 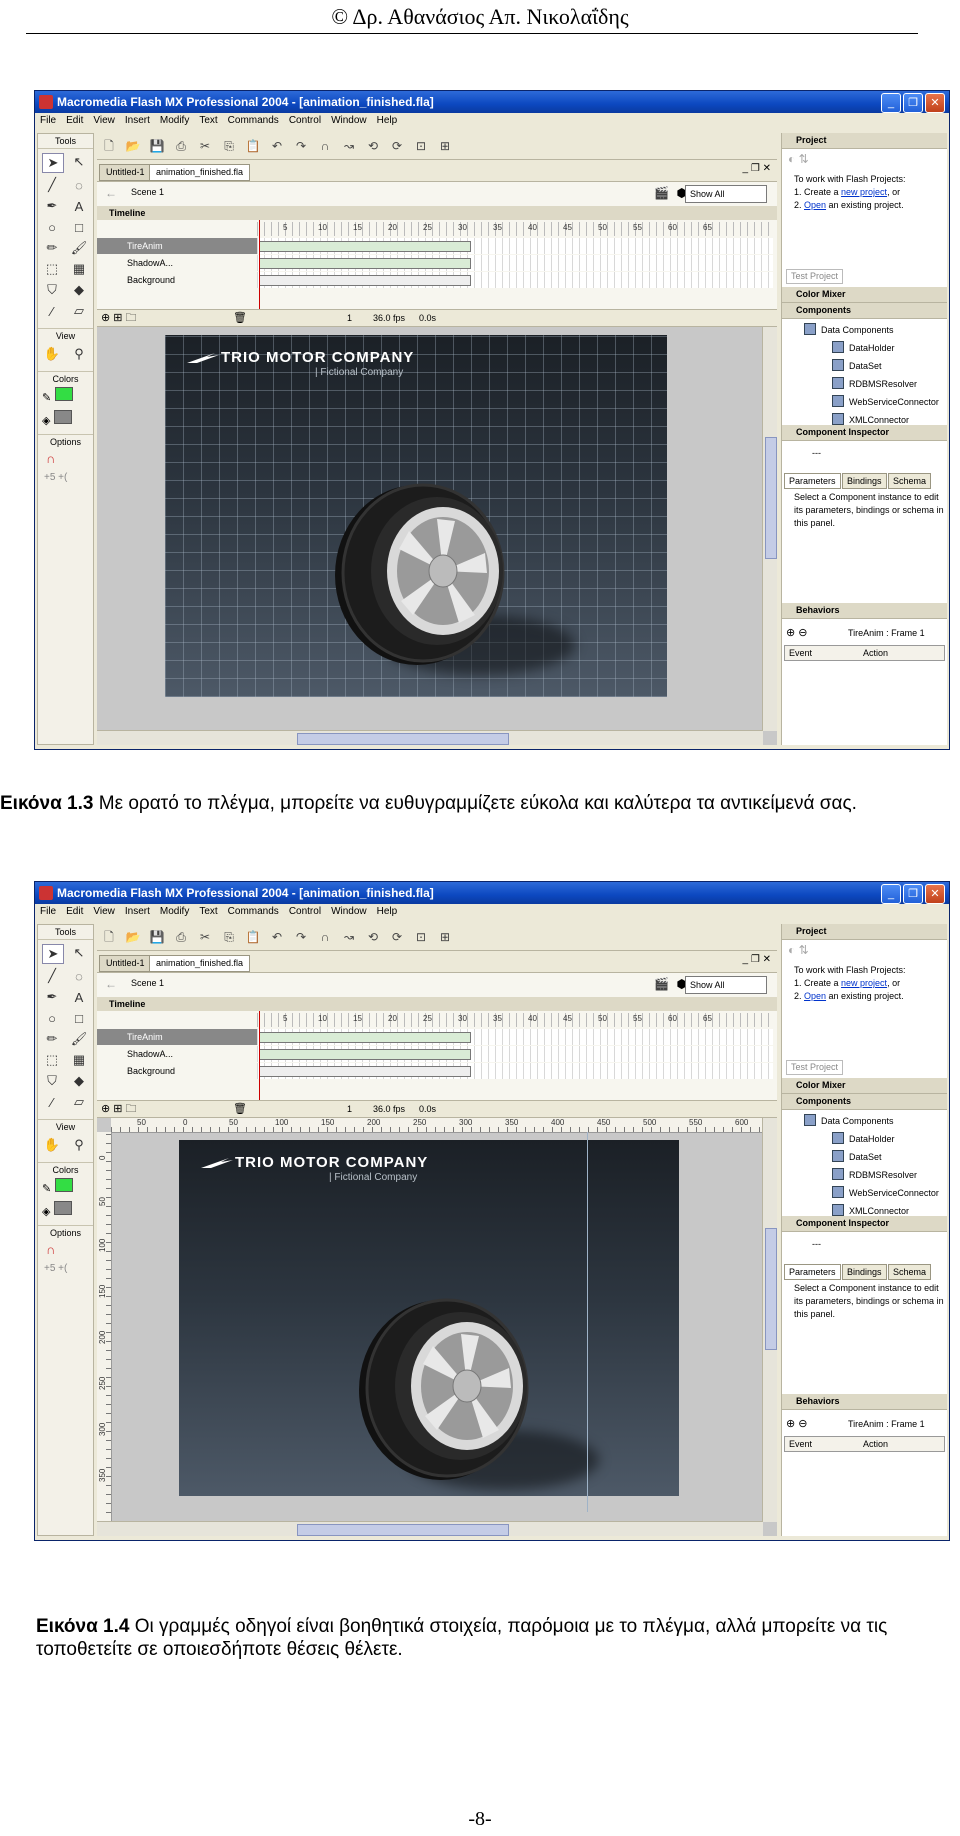 What do you see at coordinates (52, 1102) in the screenshot?
I see `eyedropper-tool-icon: ⁄` at bounding box center [52, 1102].